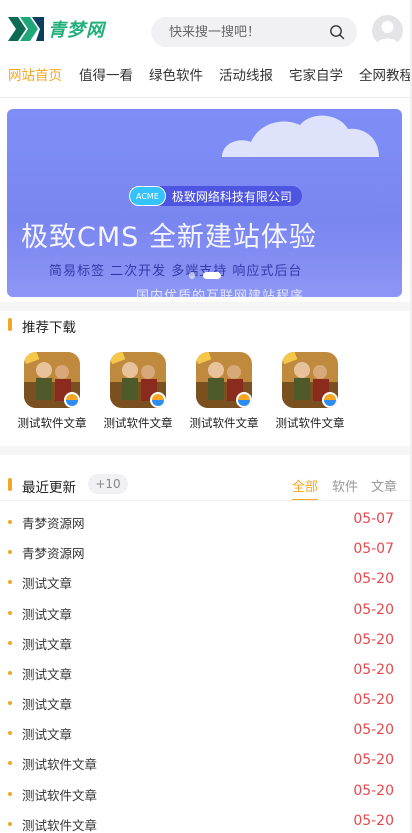 The height and width of the screenshot is (833, 412). What do you see at coordinates (147, 196) in the screenshot?
I see `banner-badge-tag: ACME` at bounding box center [147, 196].